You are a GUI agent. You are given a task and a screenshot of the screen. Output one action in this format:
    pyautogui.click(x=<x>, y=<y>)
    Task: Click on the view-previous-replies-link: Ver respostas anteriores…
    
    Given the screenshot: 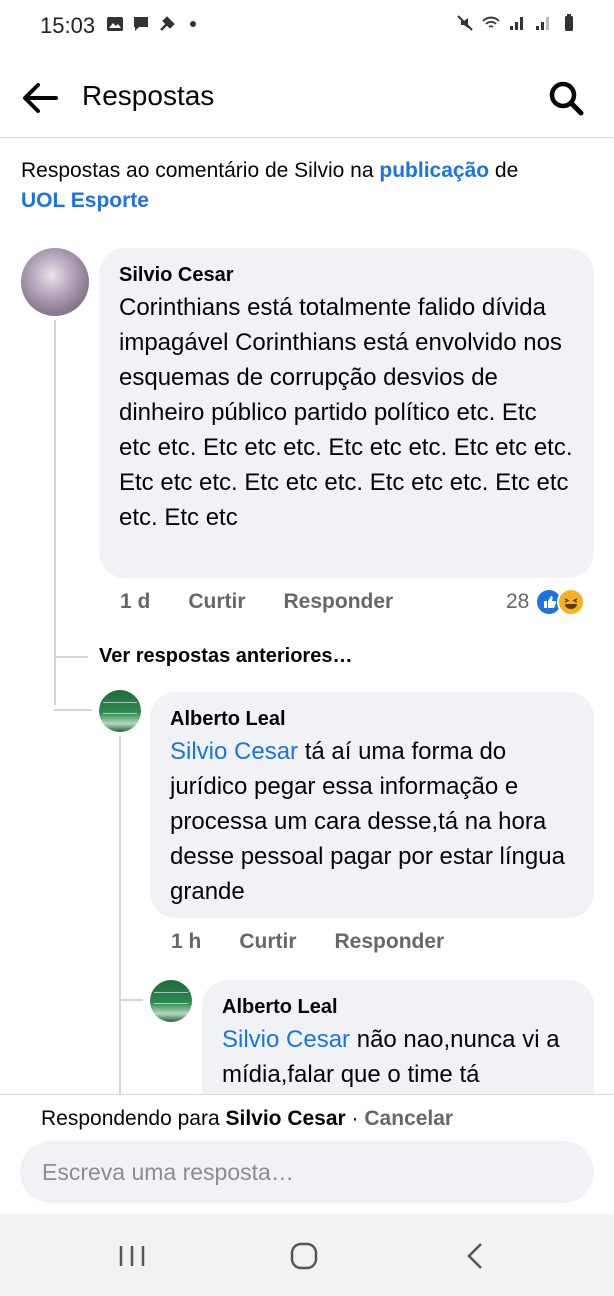 What is the action you would take?
    pyautogui.click(x=225, y=656)
    